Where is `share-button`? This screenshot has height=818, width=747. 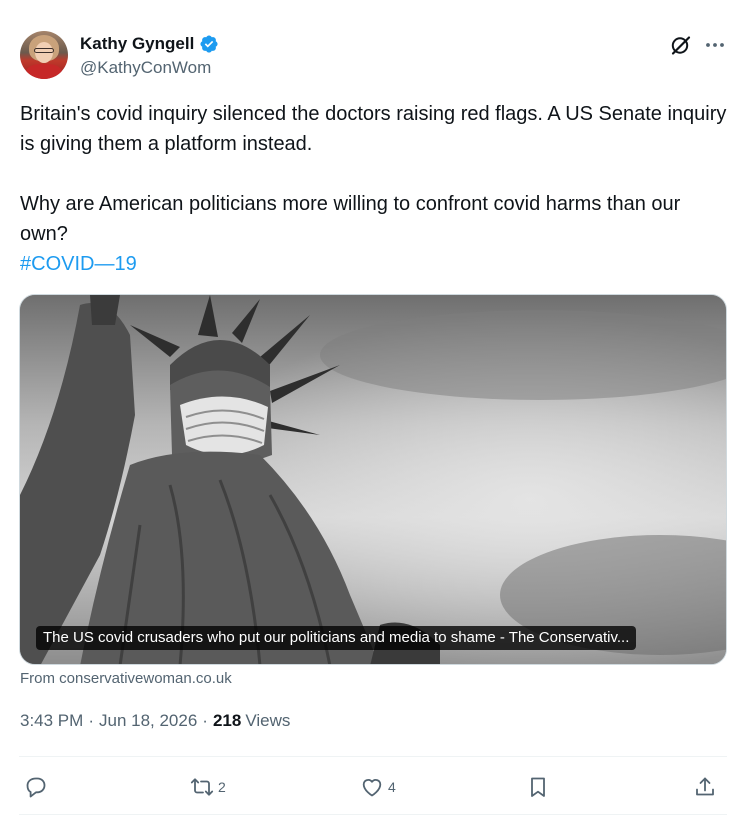 share-button is located at coordinates (705, 787).